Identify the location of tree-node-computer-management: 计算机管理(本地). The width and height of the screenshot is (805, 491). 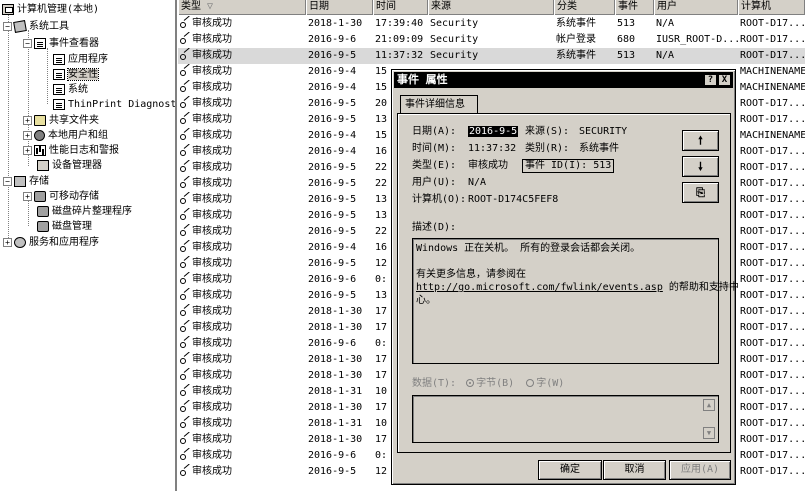
(50, 9).